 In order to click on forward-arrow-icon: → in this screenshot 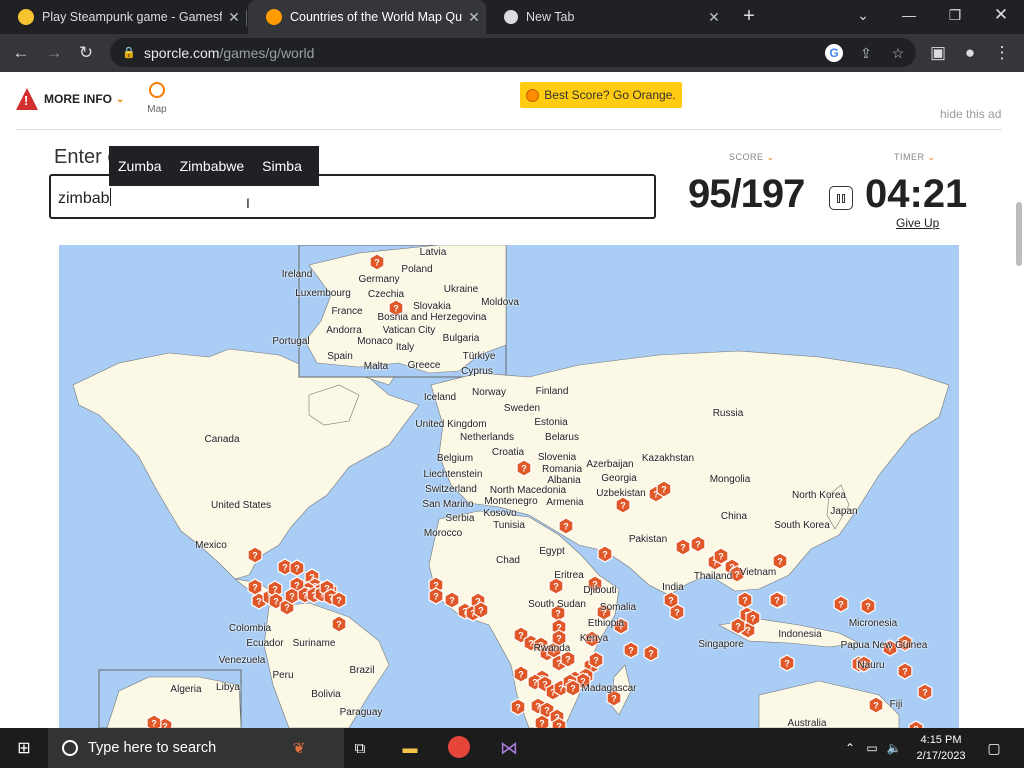, I will do `click(54, 53)`.